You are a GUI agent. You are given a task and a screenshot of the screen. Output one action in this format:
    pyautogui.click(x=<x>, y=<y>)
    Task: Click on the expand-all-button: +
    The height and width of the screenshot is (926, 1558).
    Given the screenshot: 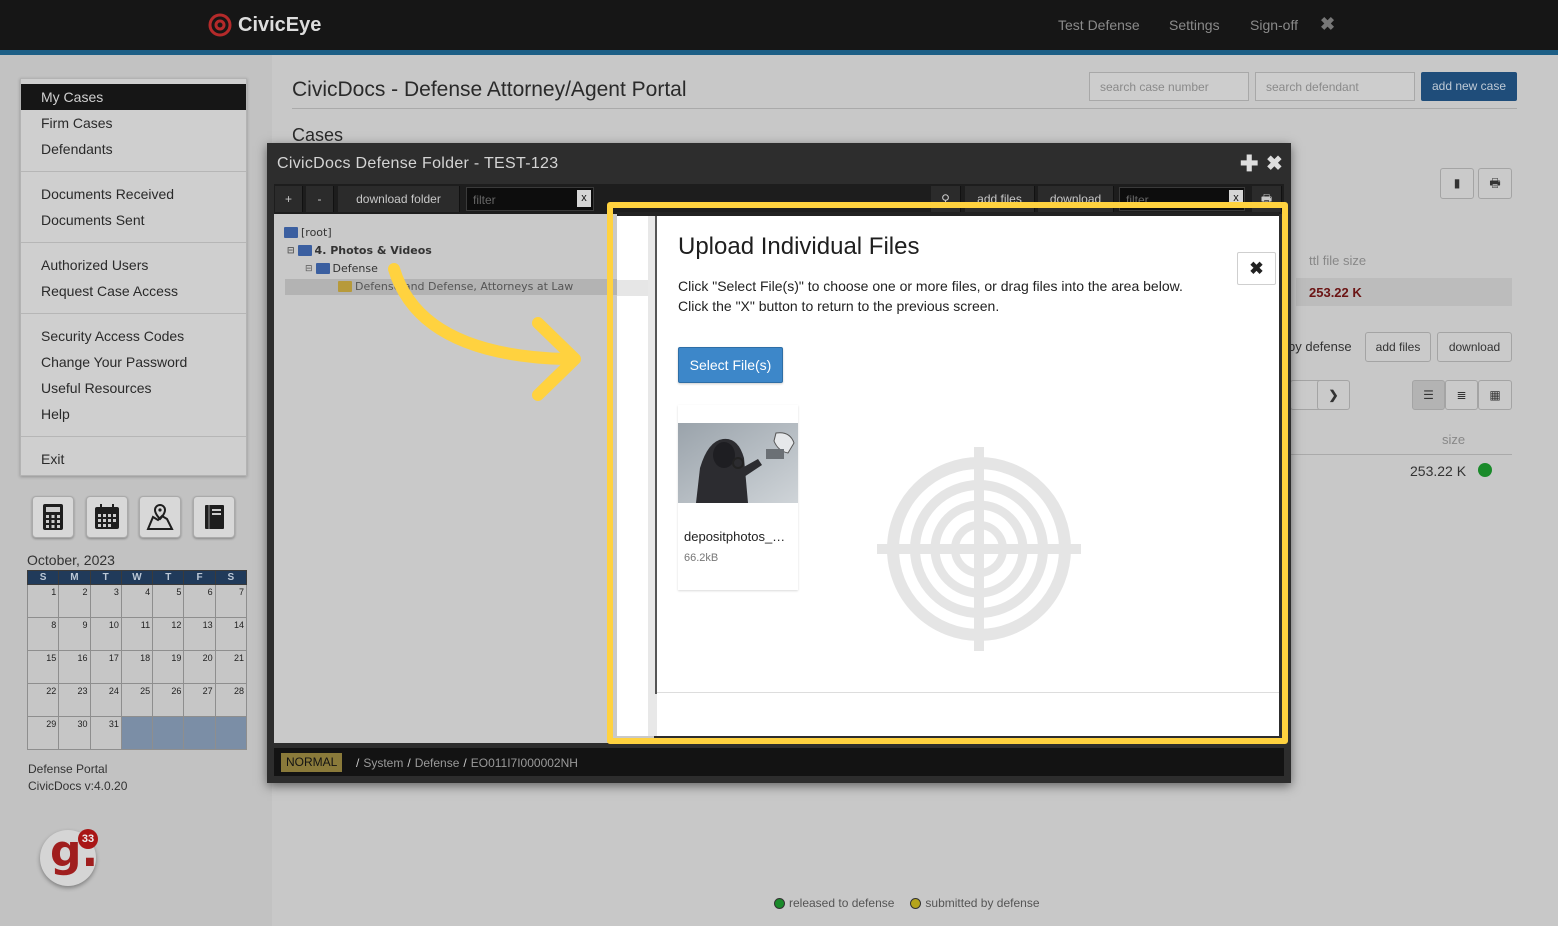 What is the action you would take?
    pyautogui.click(x=289, y=199)
    